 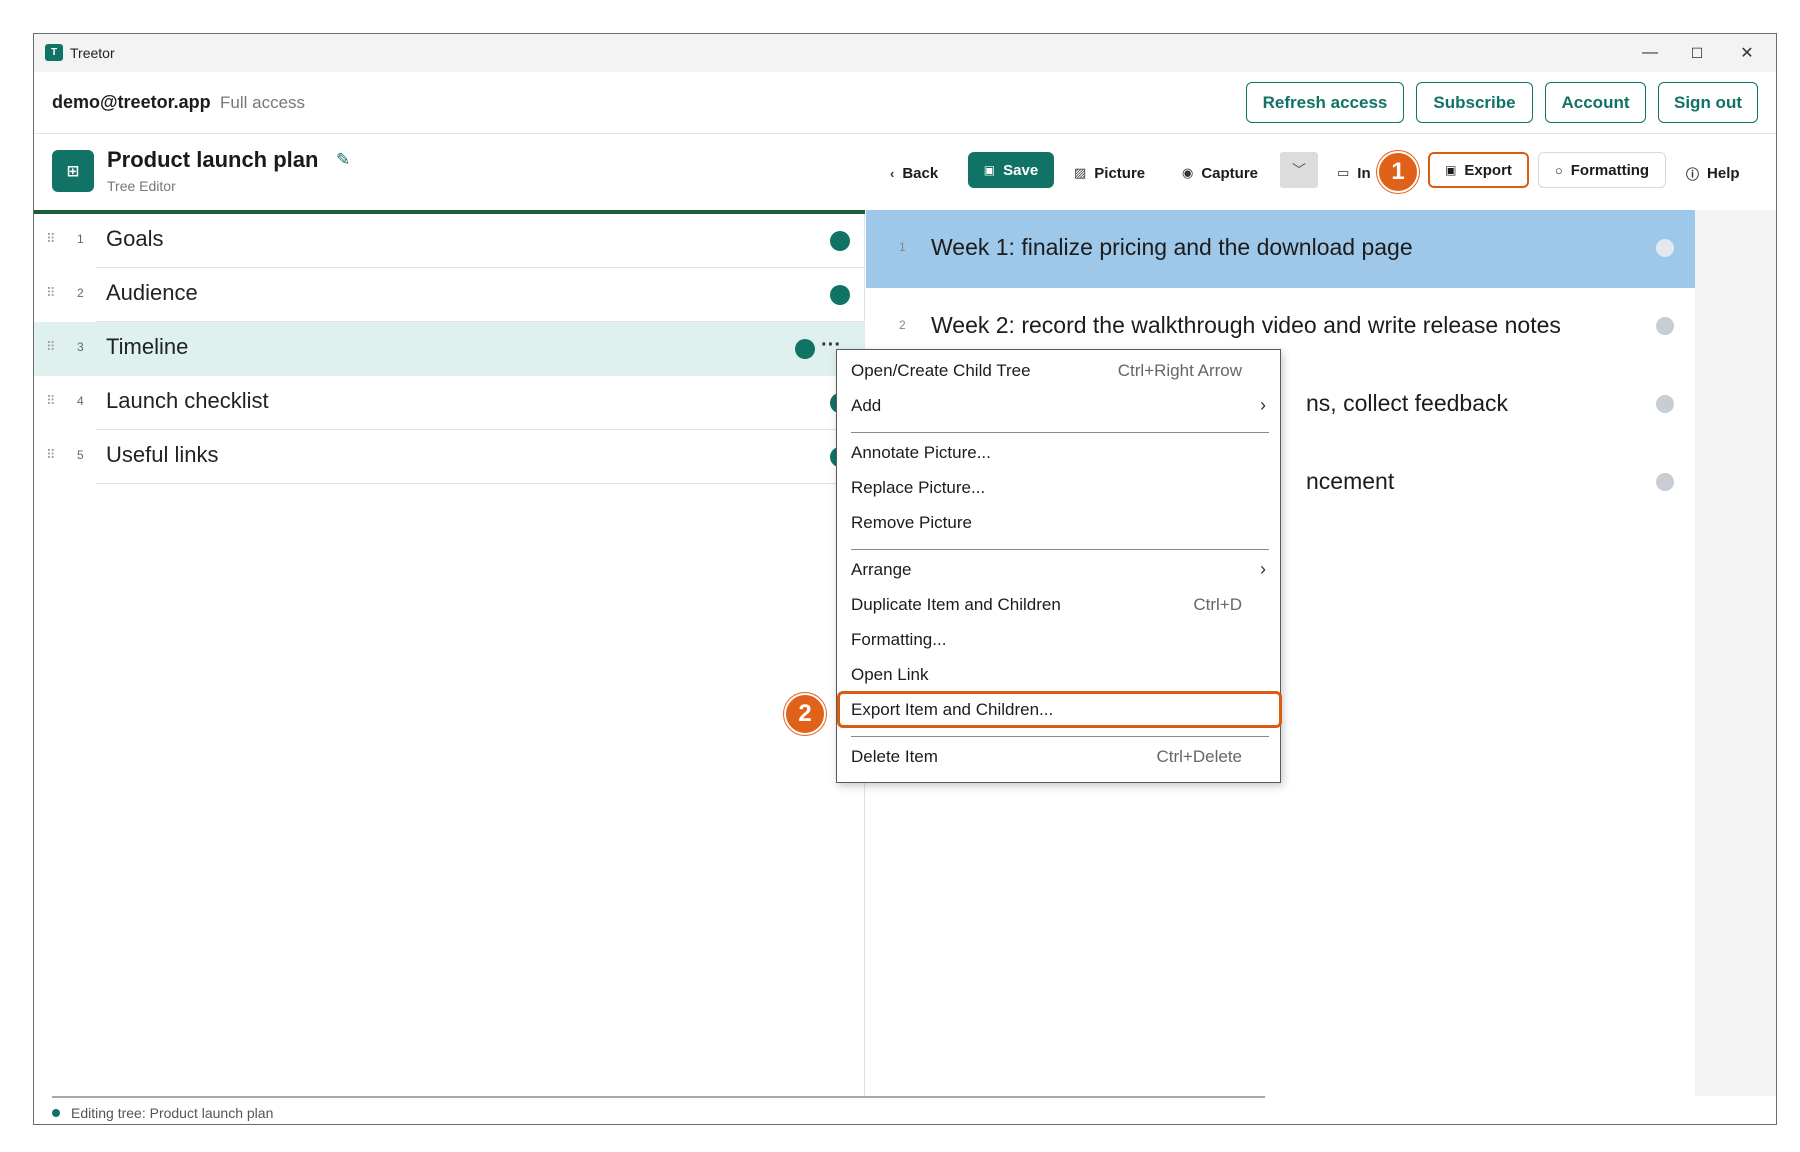 I want to click on menu-item-duplicate: Duplicate Item and Children Ctrl+D, so click(x=1058, y=606).